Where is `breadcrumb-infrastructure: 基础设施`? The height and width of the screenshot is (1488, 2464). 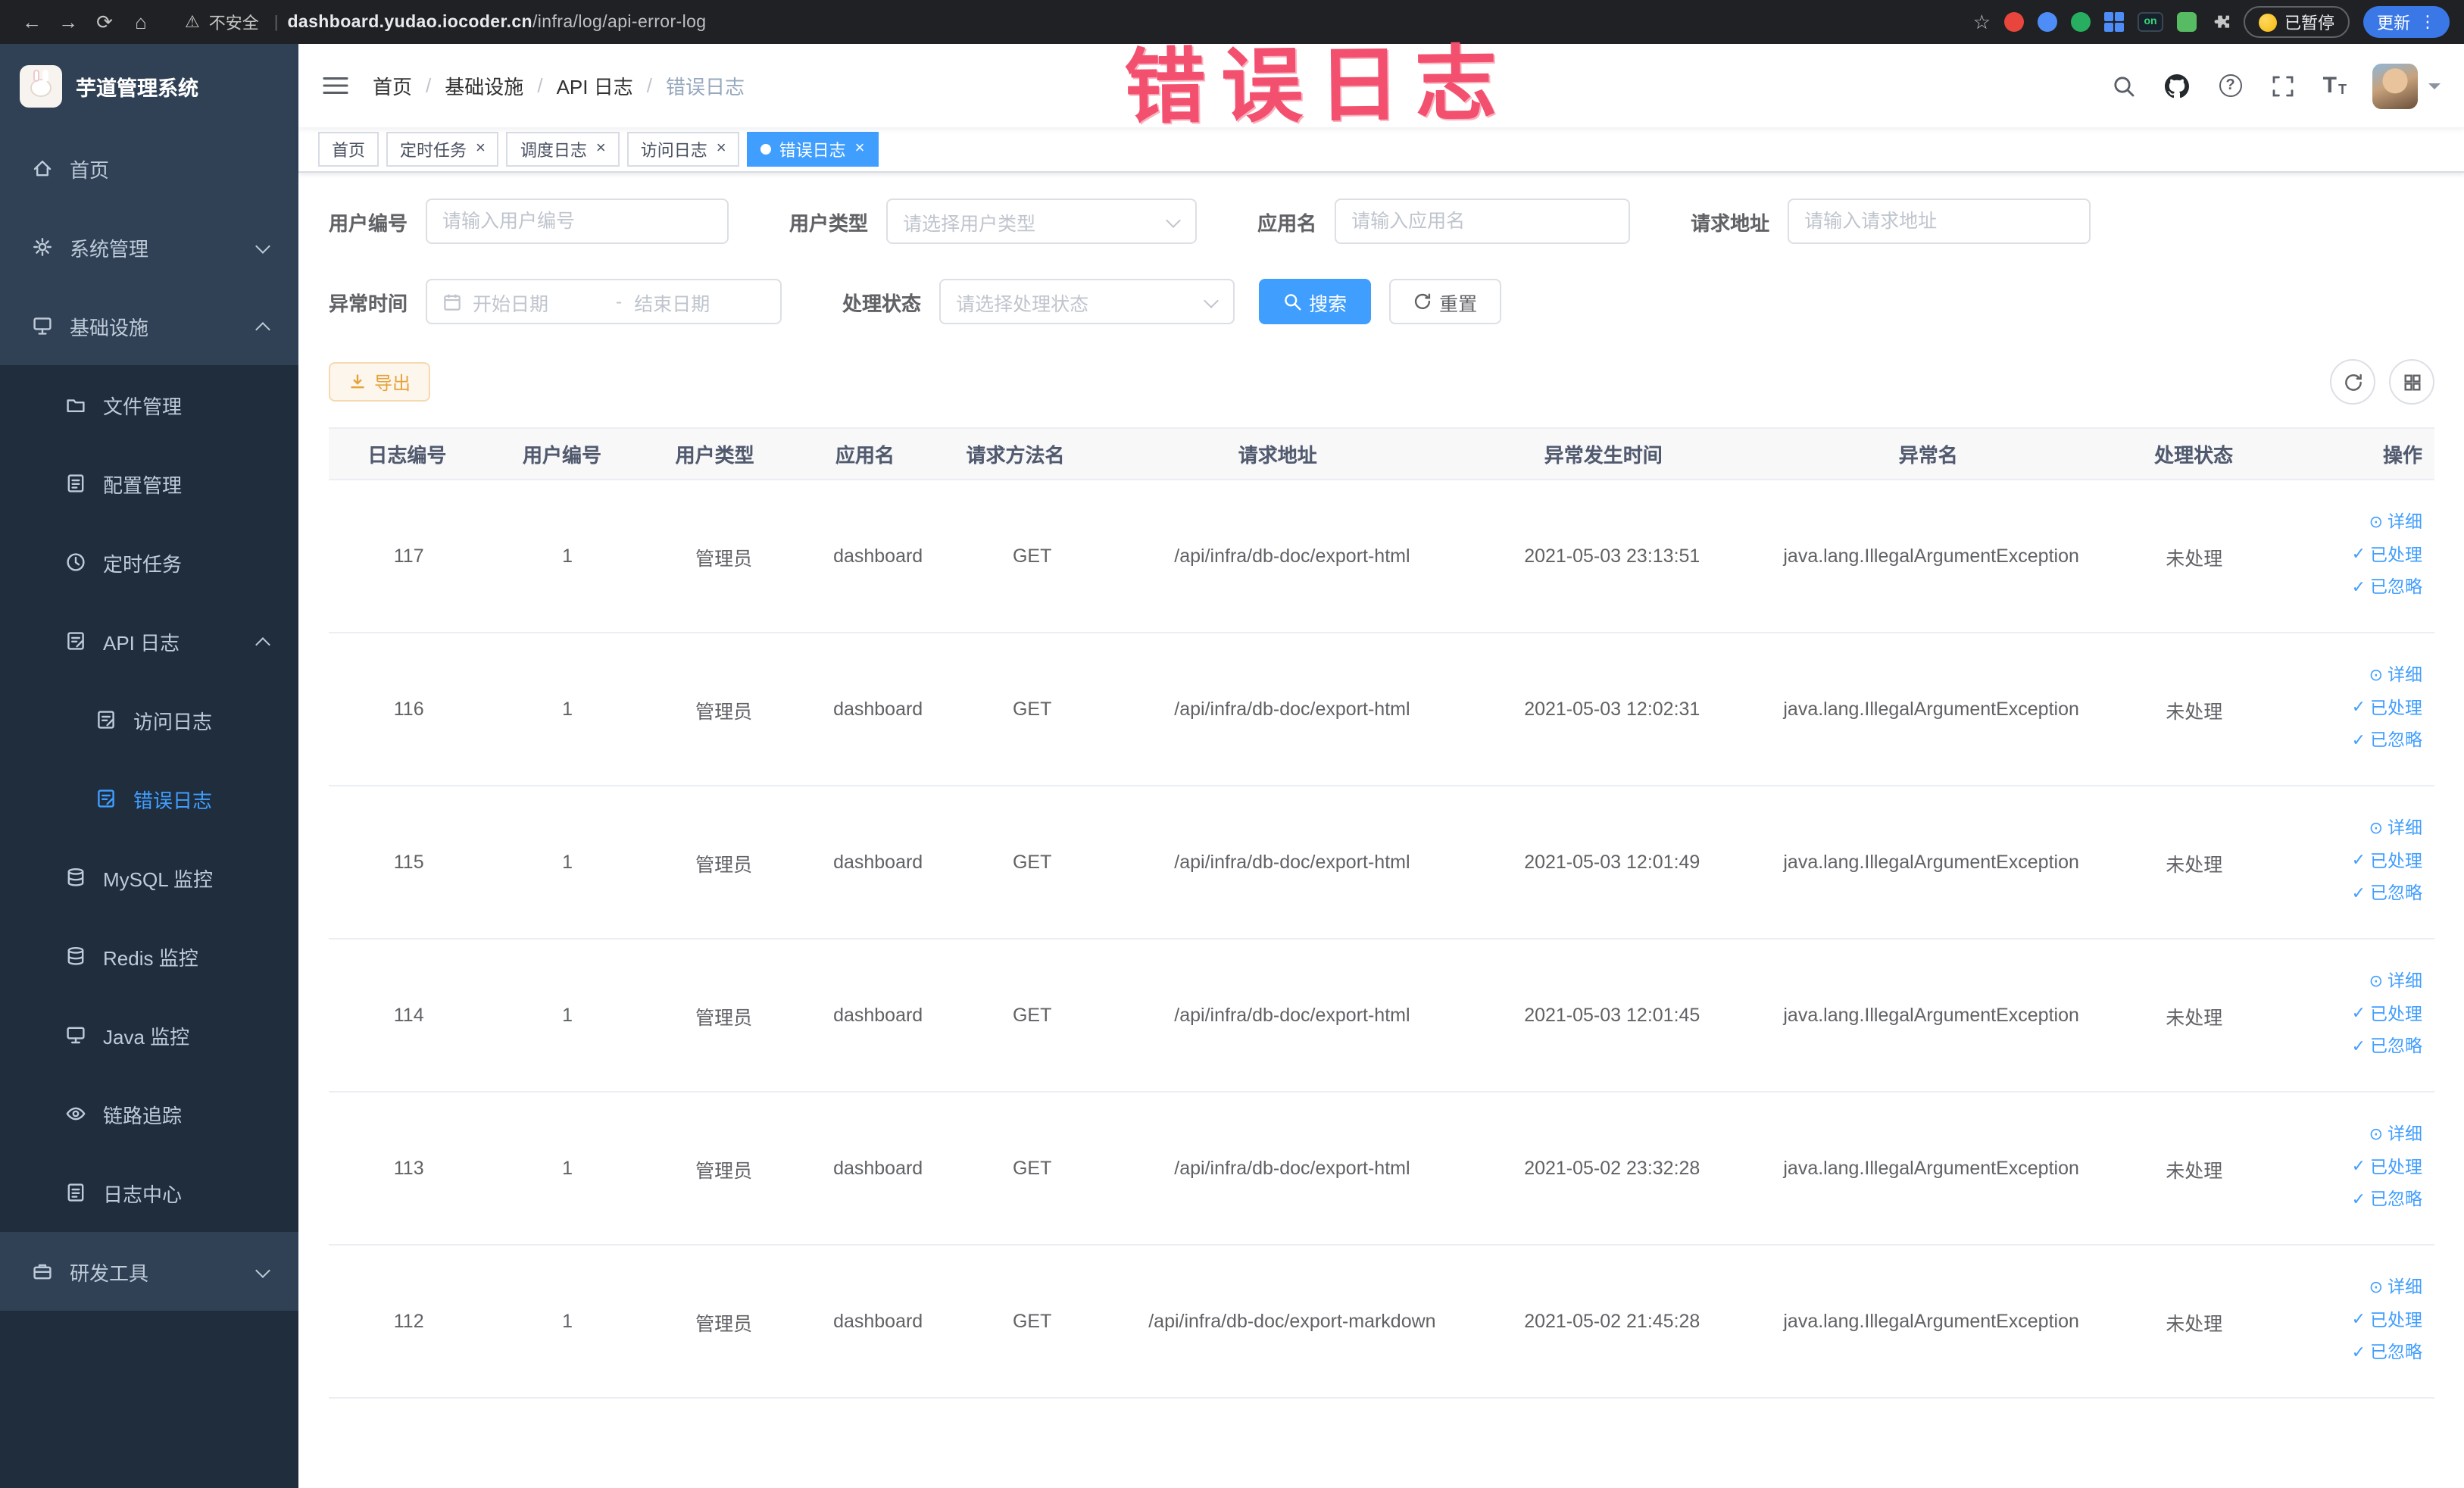 breadcrumb-infrastructure: 基础设施 is located at coordinates (484, 85).